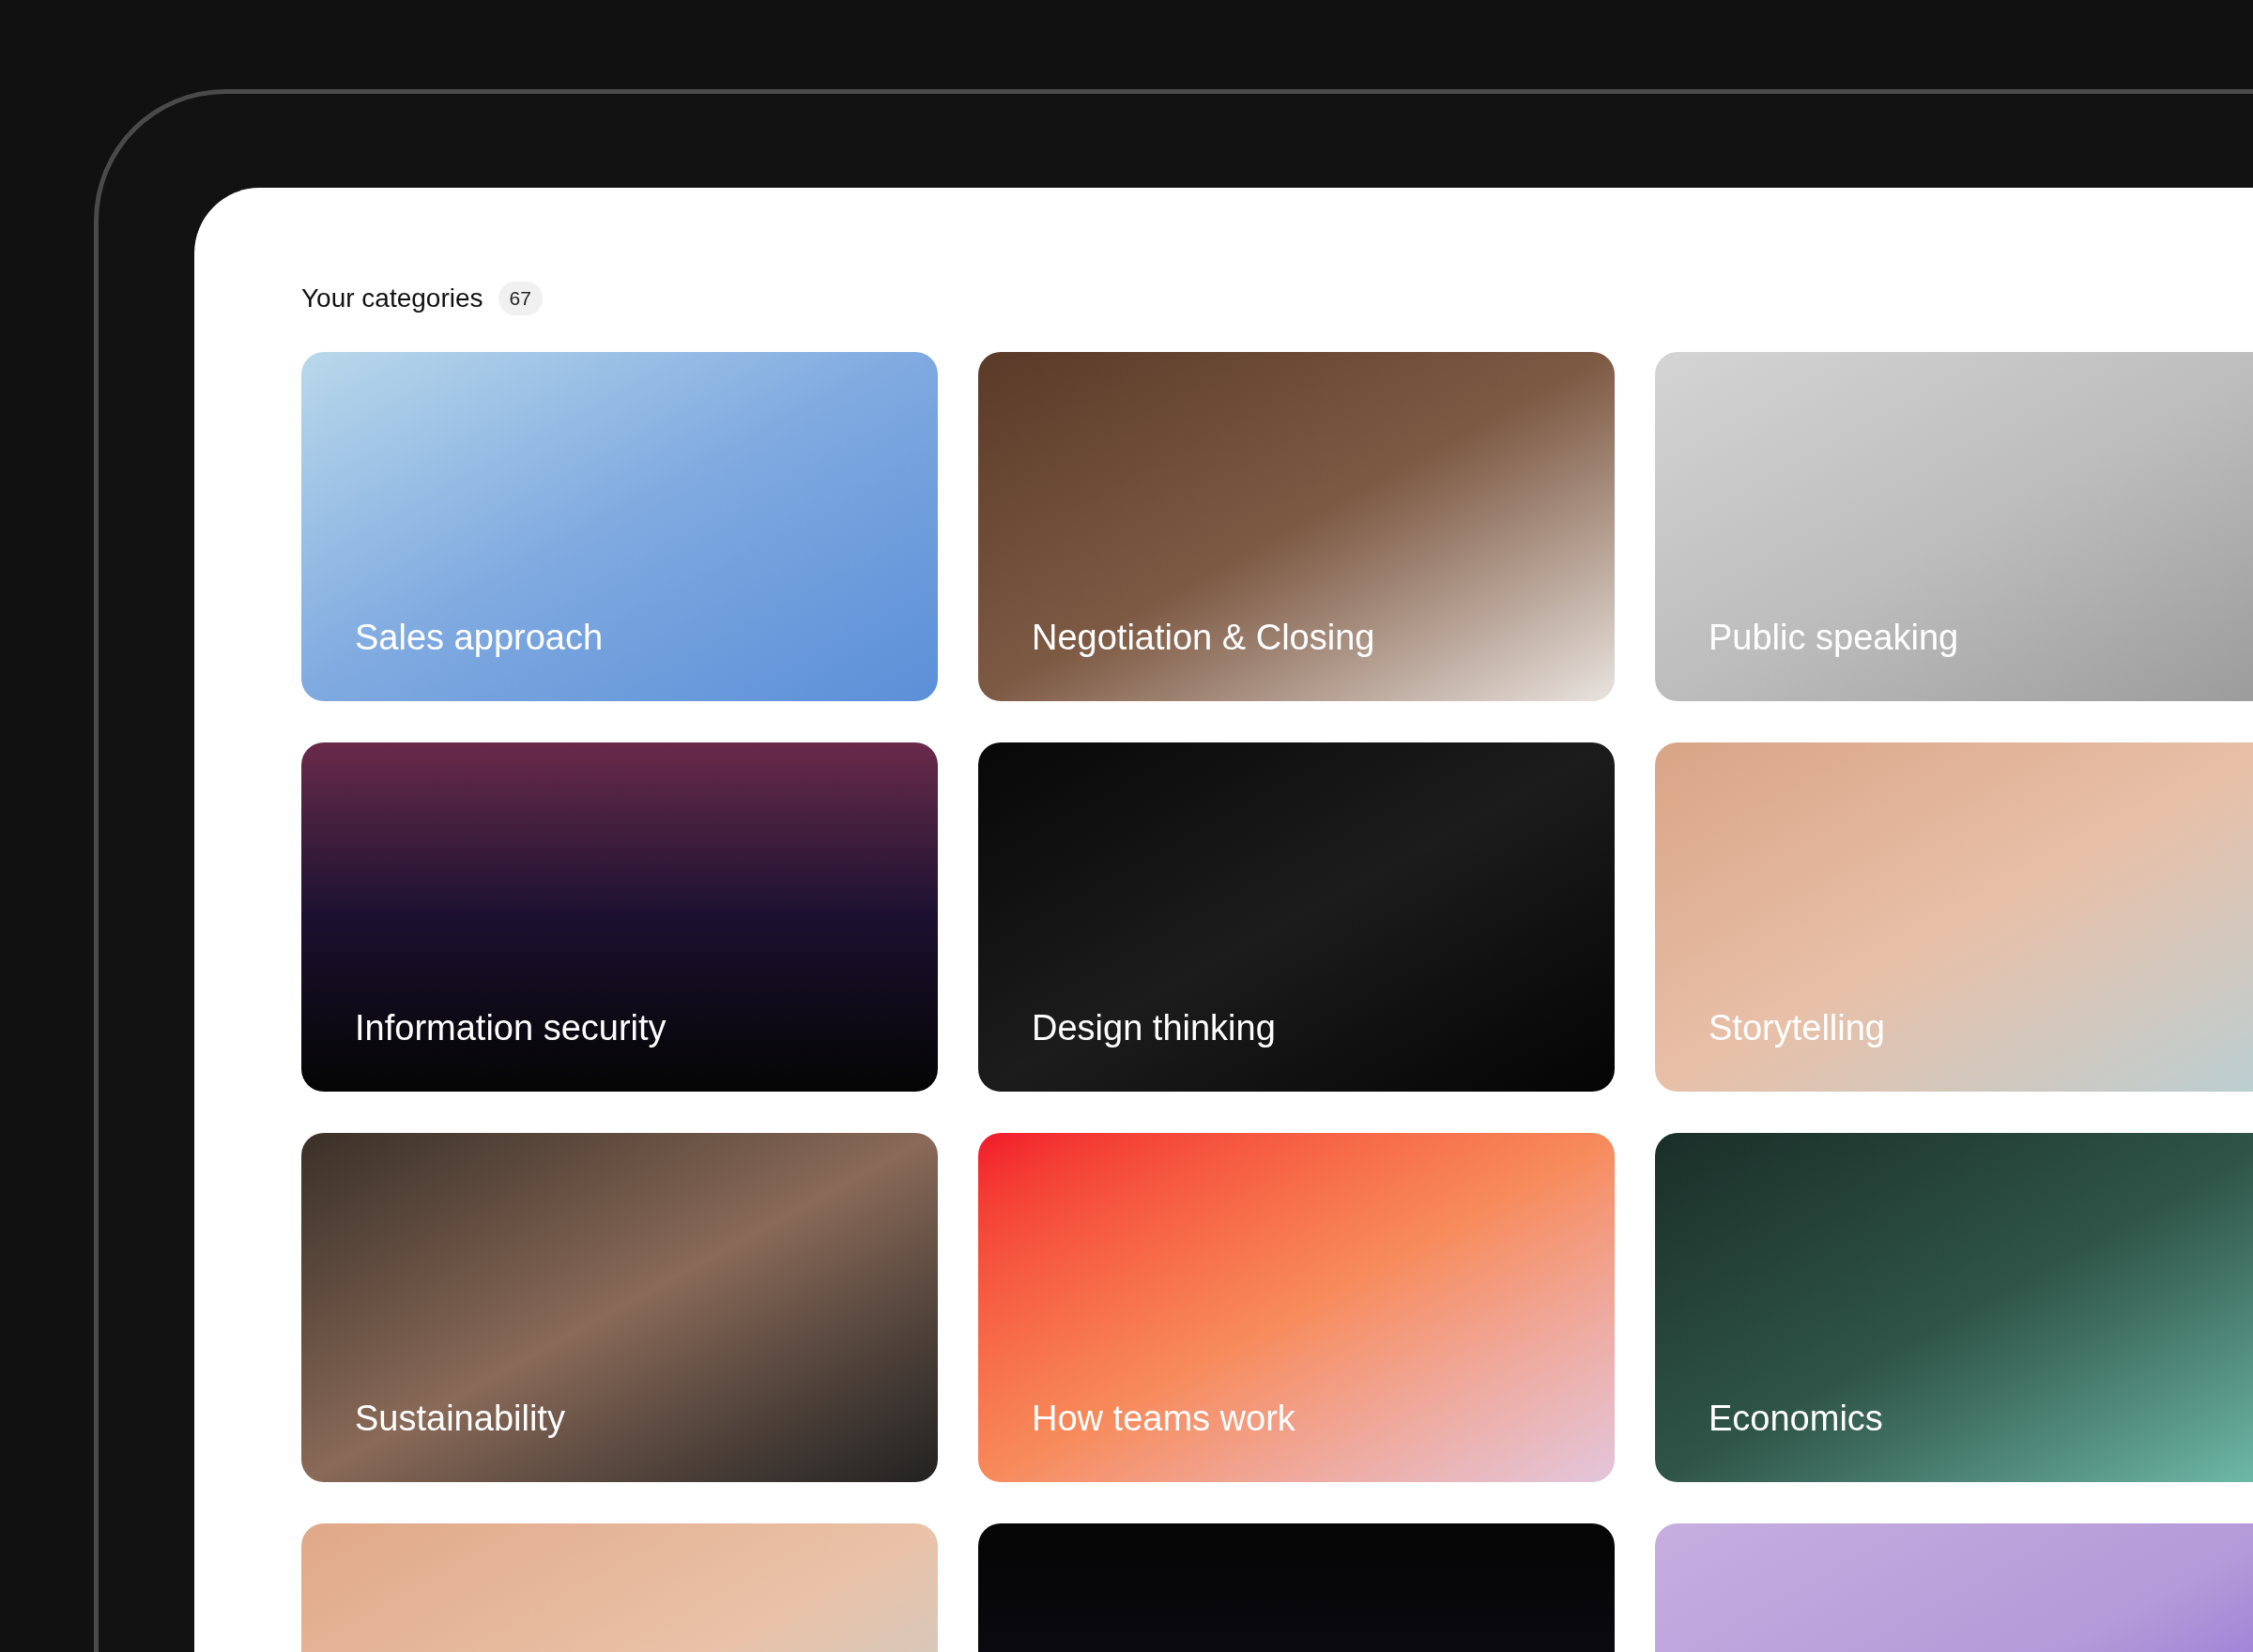 This screenshot has width=2253, height=1652. Describe the element at coordinates (1954, 1307) in the screenshot. I see `category-card: Economics` at that location.